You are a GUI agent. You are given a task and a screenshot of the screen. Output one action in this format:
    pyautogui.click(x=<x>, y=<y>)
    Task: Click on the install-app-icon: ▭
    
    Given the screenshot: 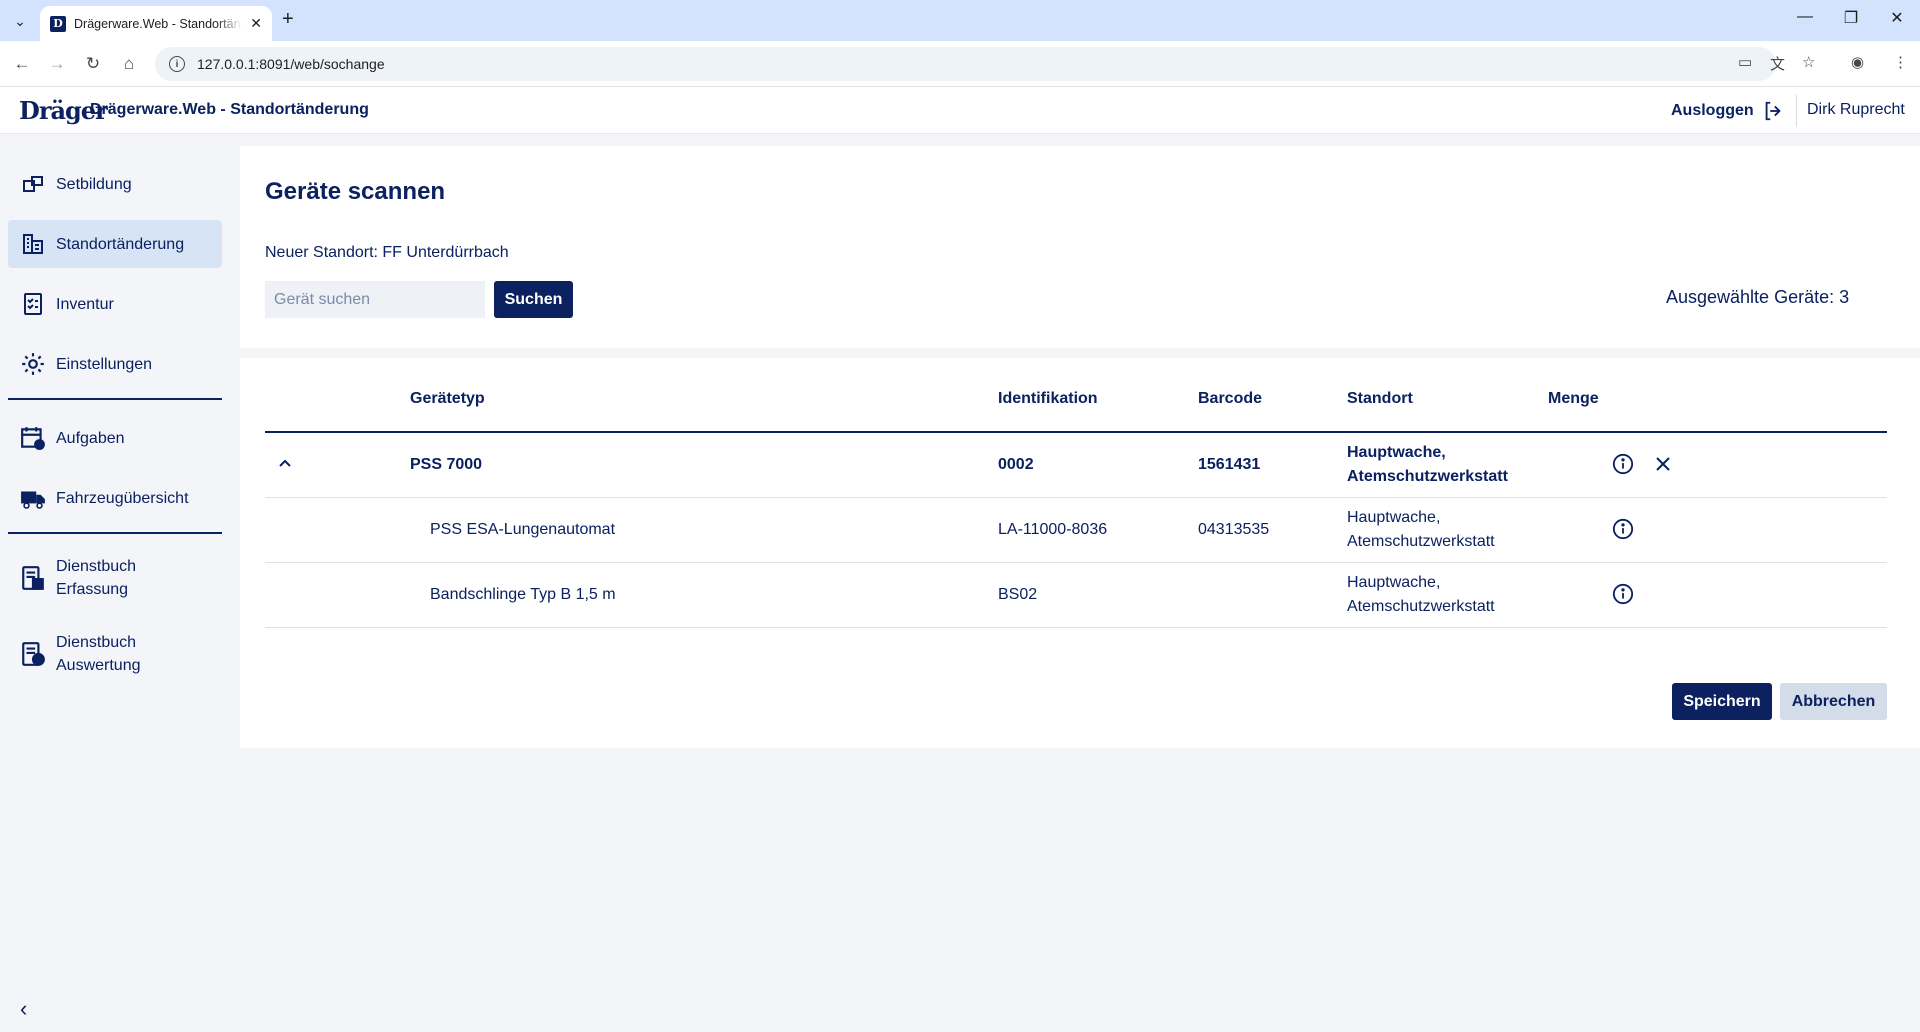 What is the action you would take?
    pyautogui.click(x=1745, y=62)
    